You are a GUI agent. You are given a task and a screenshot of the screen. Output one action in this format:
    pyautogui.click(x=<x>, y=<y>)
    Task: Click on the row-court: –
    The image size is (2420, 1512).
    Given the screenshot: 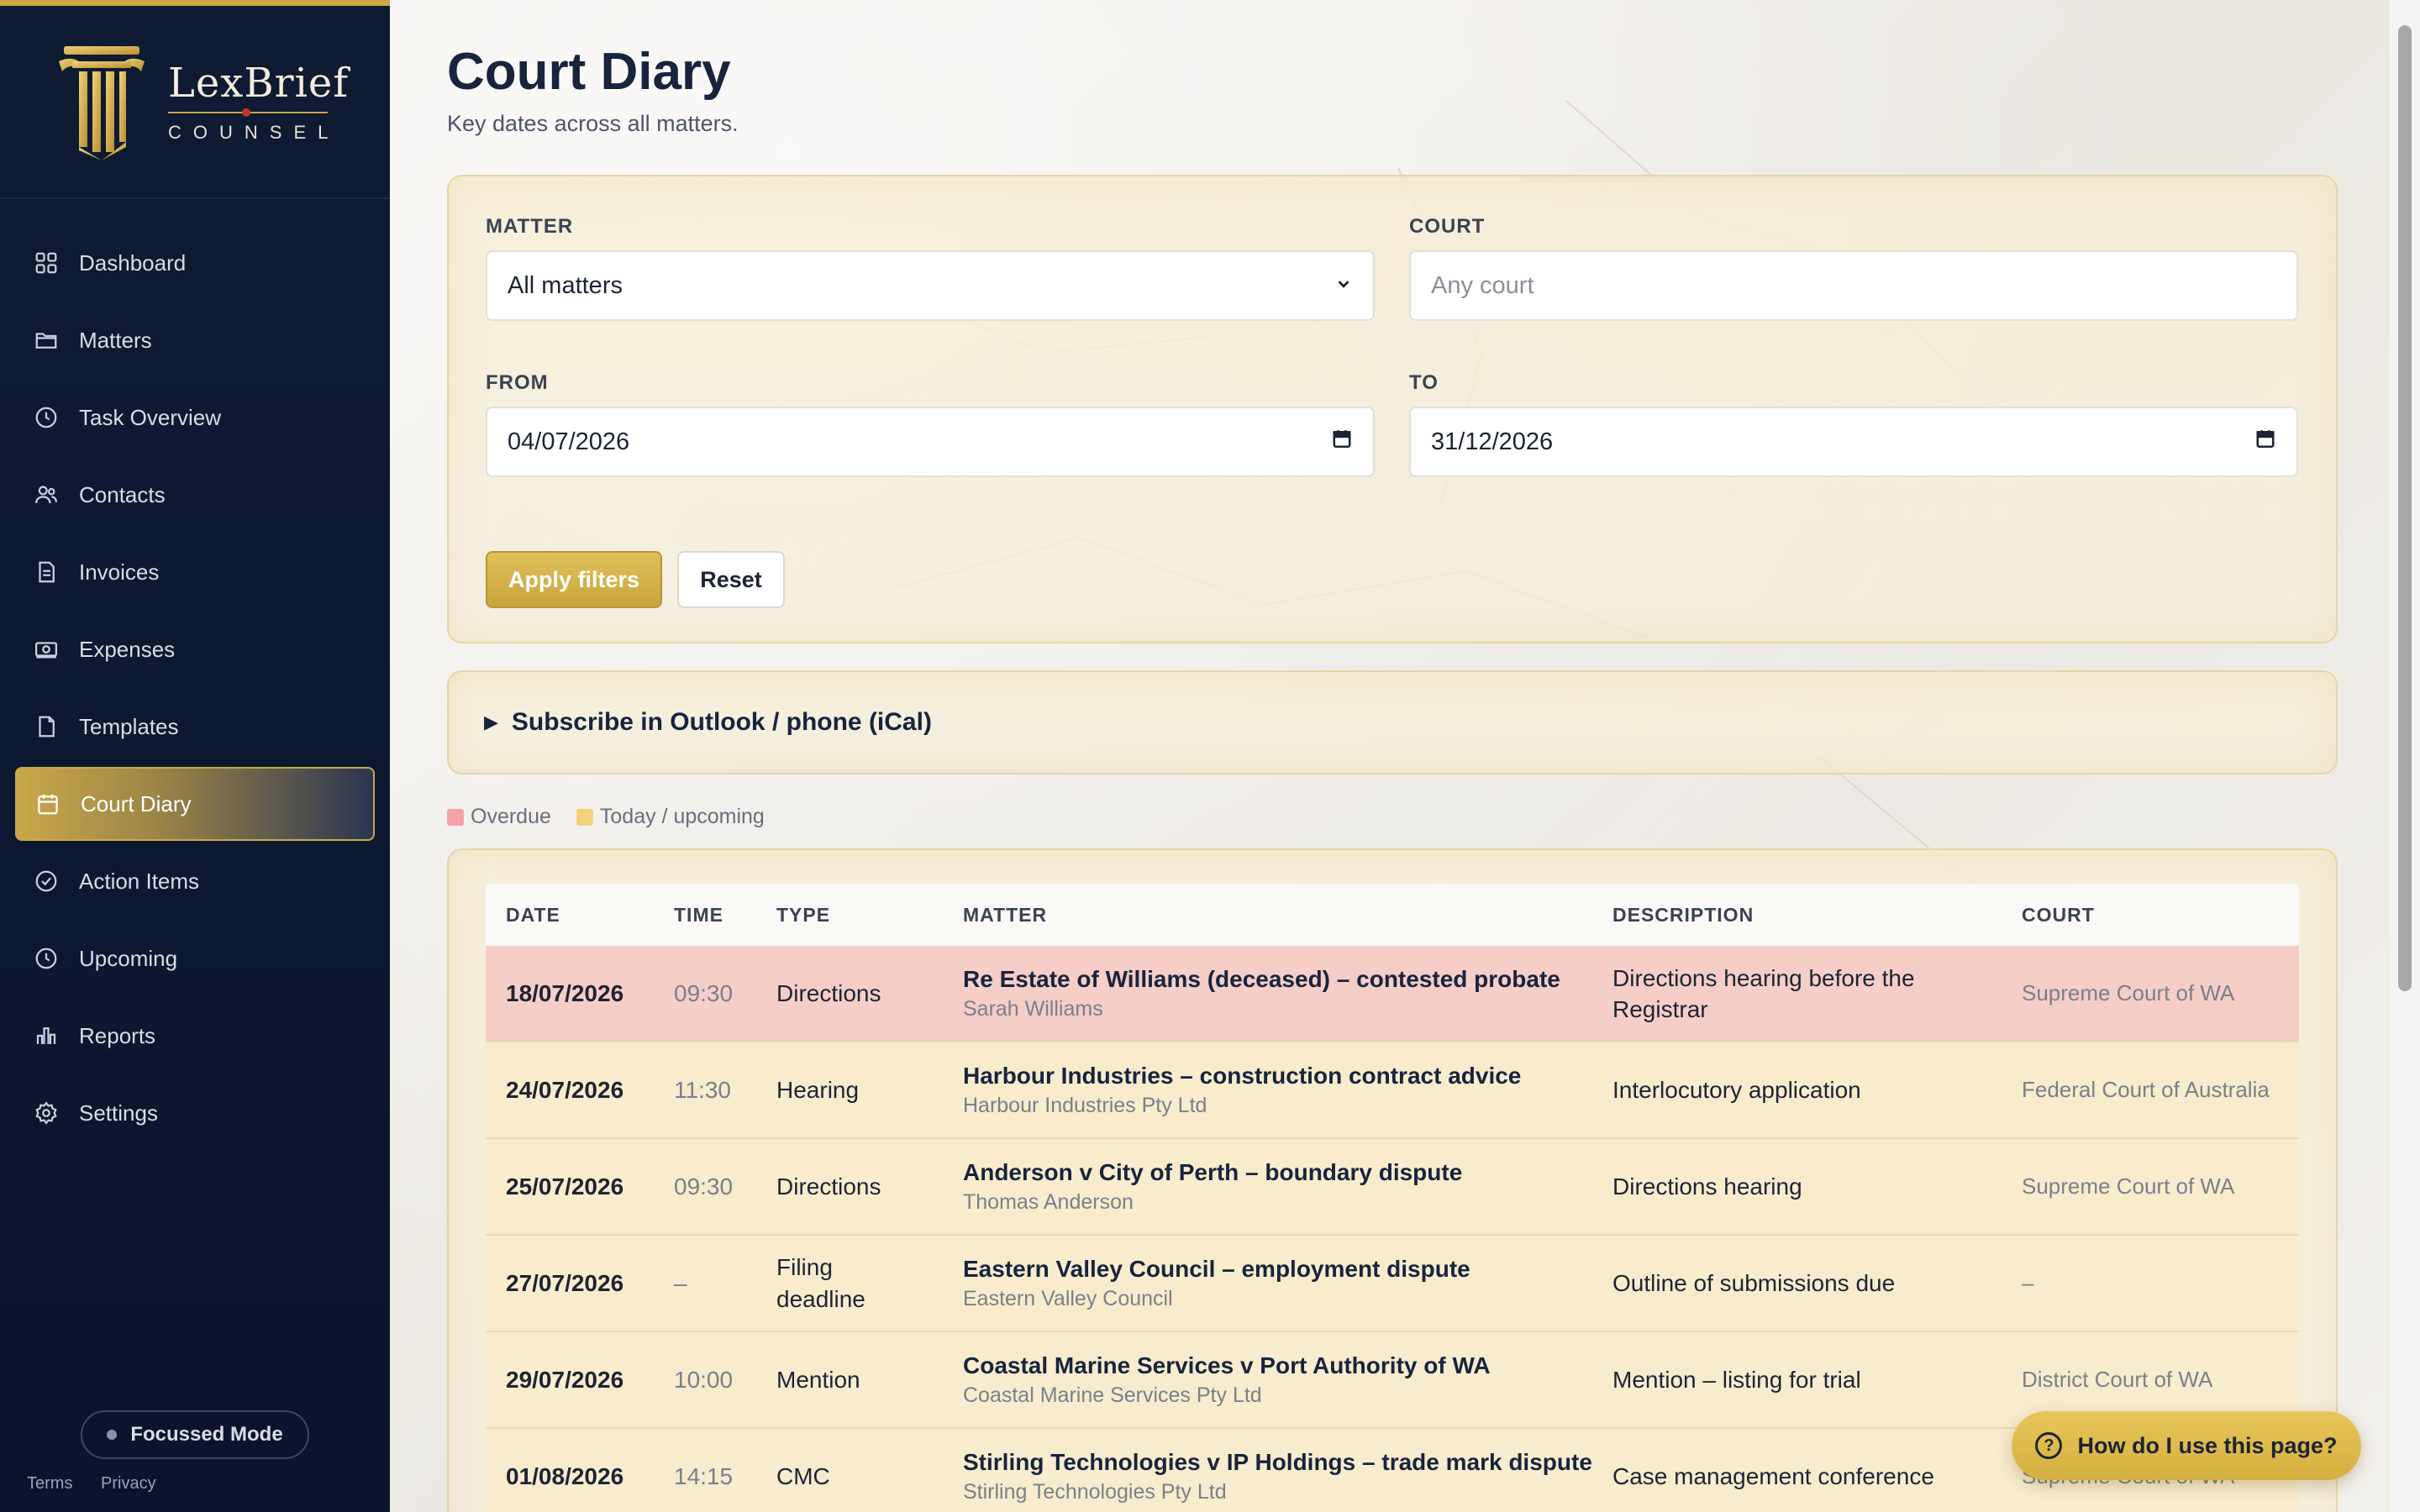 What is the action you would take?
    pyautogui.click(x=2028, y=1282)
    